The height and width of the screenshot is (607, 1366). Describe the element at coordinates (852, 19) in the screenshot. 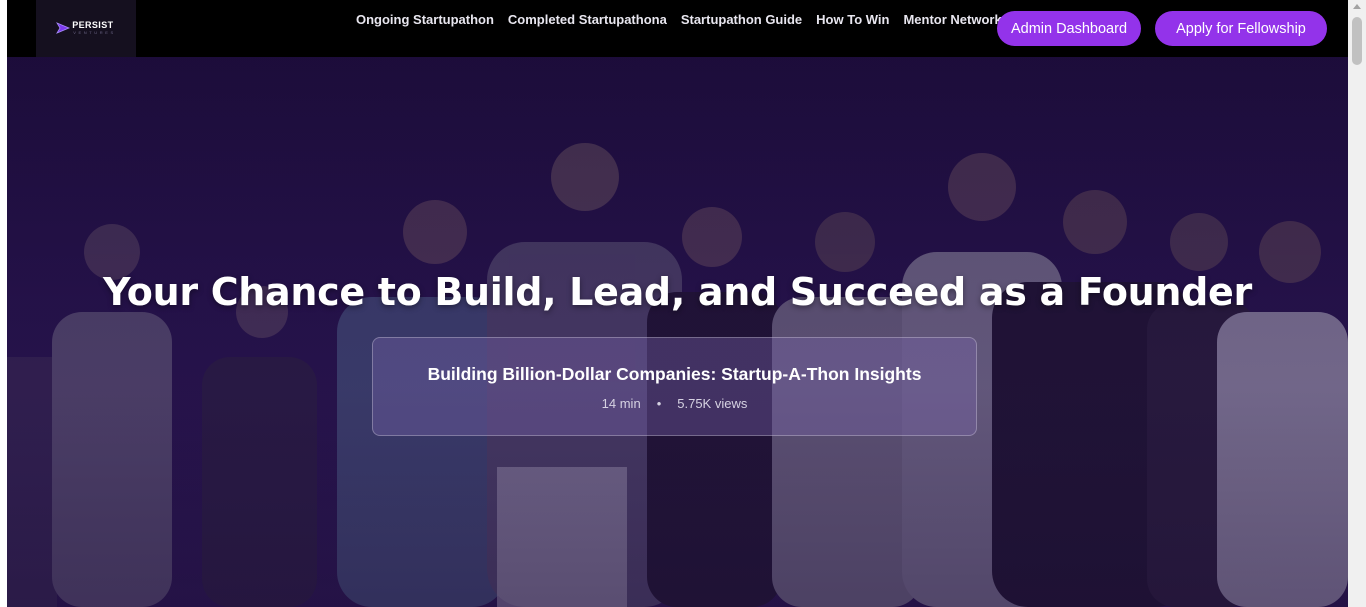

I see `nav-link-how-to-win: How To Win` at that location.